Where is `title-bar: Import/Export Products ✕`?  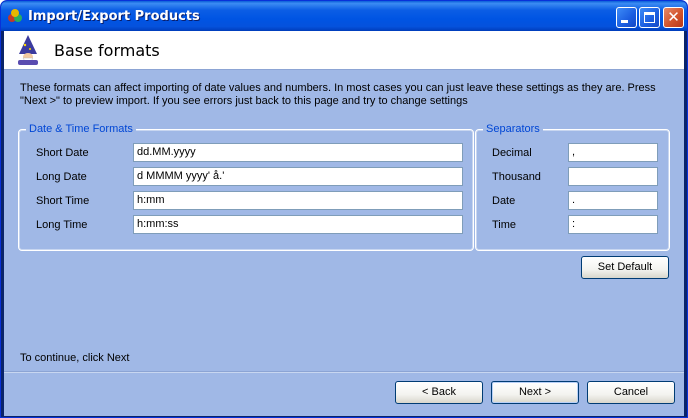
title-bar: Import/Export Products ✕ is located at coordinates (344, 16).